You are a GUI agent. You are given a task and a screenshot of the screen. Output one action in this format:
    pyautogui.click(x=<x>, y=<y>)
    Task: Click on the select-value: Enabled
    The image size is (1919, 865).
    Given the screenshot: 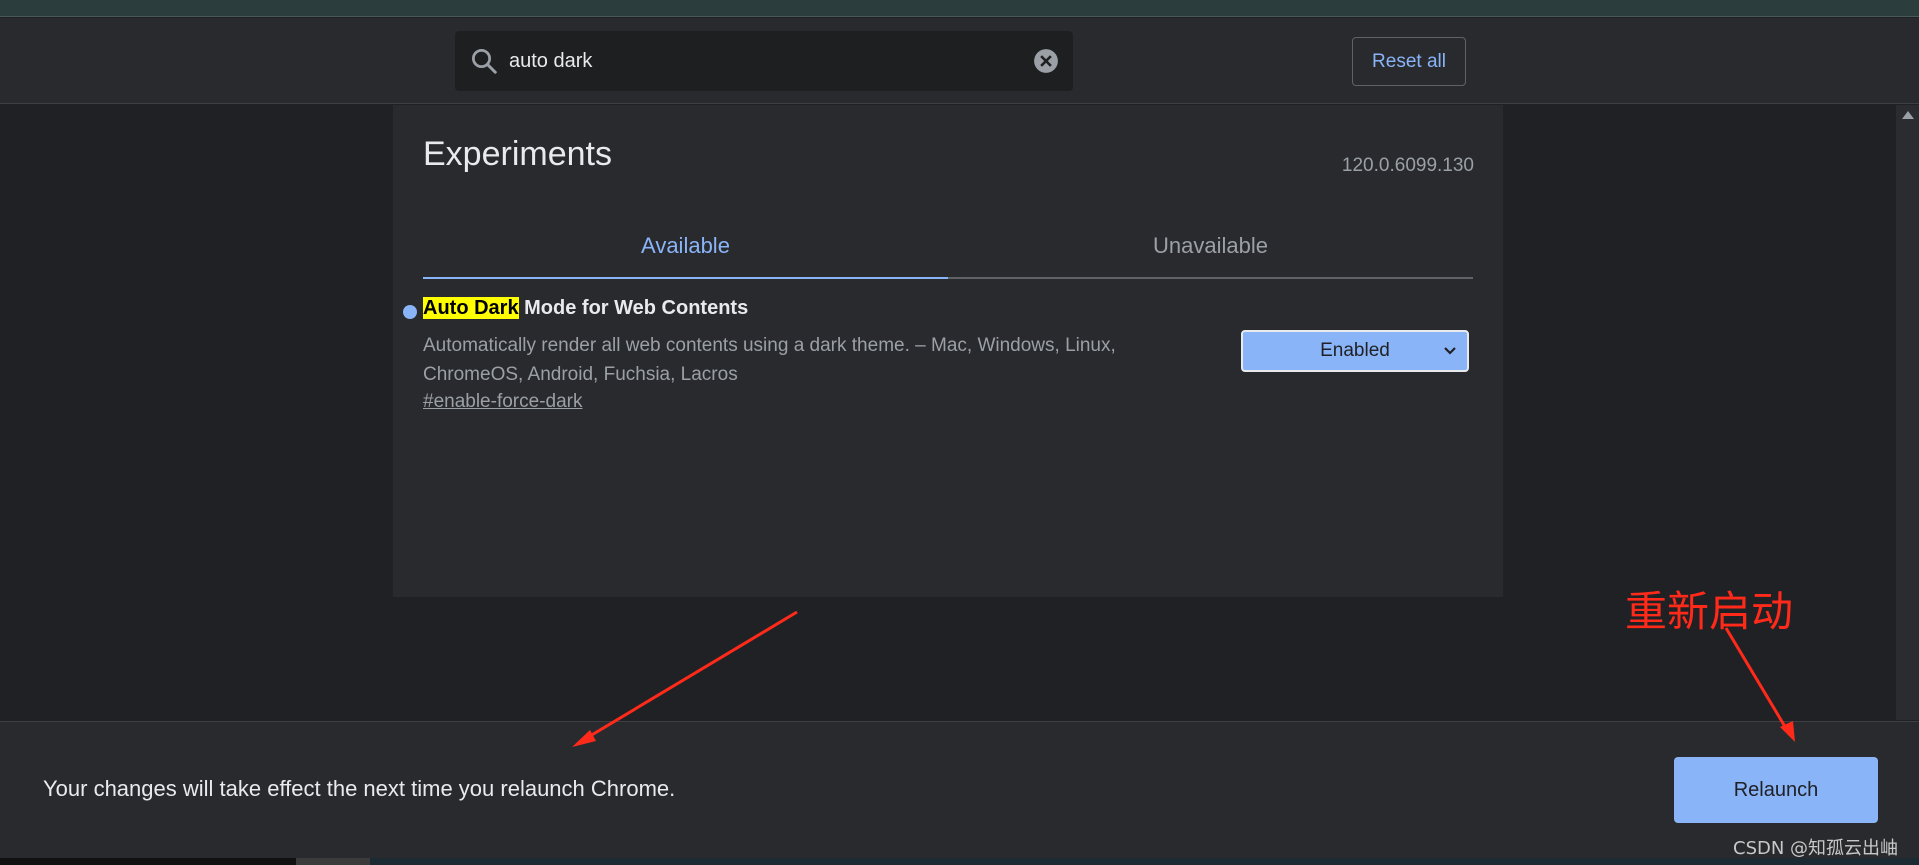 What is the action you would take?
    pyautogui.click(x=1355, y=350)
    